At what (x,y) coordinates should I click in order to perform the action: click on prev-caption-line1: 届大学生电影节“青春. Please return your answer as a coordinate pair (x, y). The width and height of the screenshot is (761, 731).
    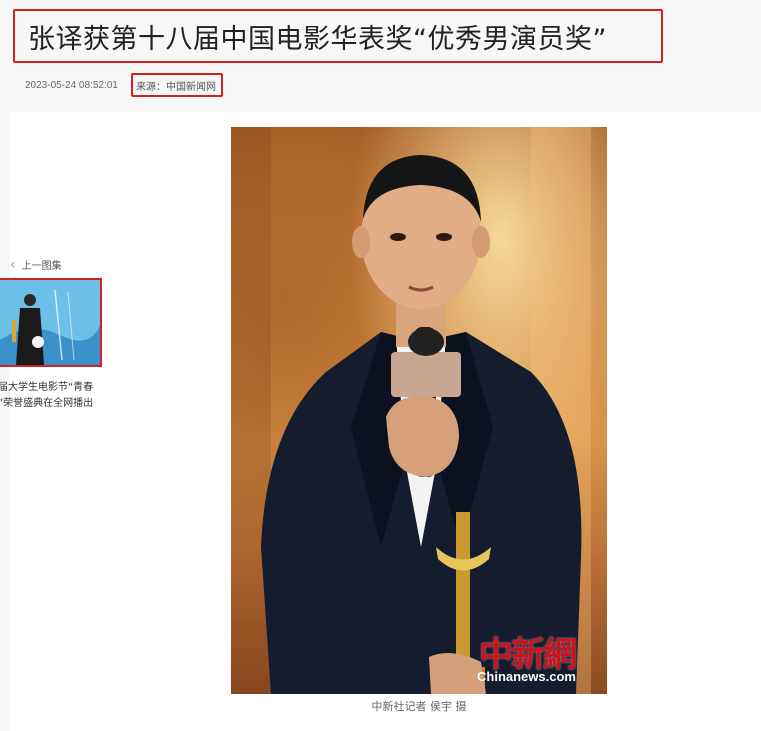
    Looking at the image, I should click on (47, 387).